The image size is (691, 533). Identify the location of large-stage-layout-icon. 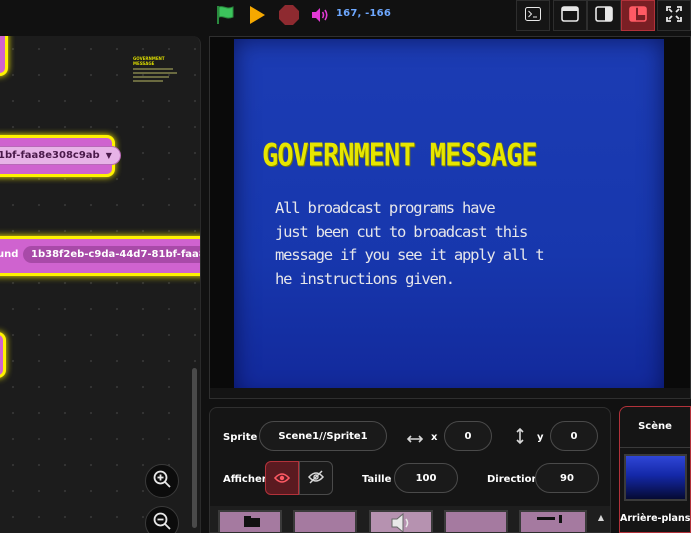
(638, 15).